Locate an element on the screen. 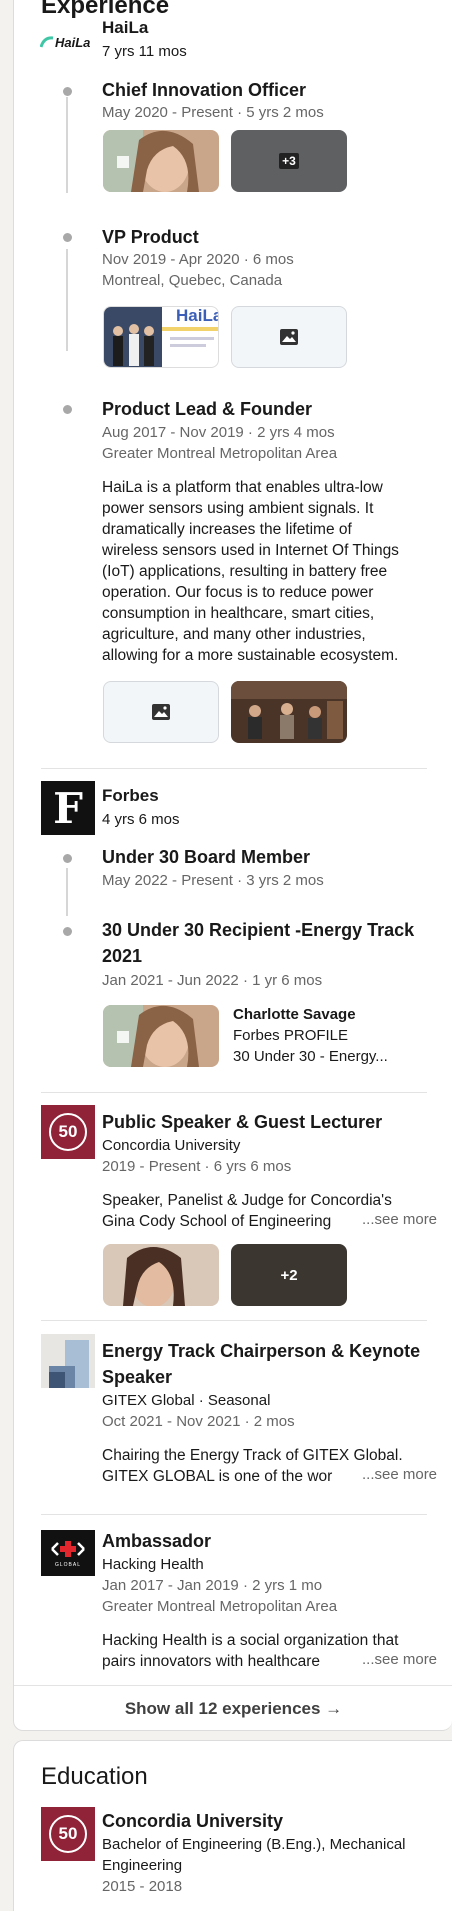 This screenshot has height=1911, width=452. role-dates: Nov 2019 - Apr 2020 · 6 mos is located at coordinates (198, 259).